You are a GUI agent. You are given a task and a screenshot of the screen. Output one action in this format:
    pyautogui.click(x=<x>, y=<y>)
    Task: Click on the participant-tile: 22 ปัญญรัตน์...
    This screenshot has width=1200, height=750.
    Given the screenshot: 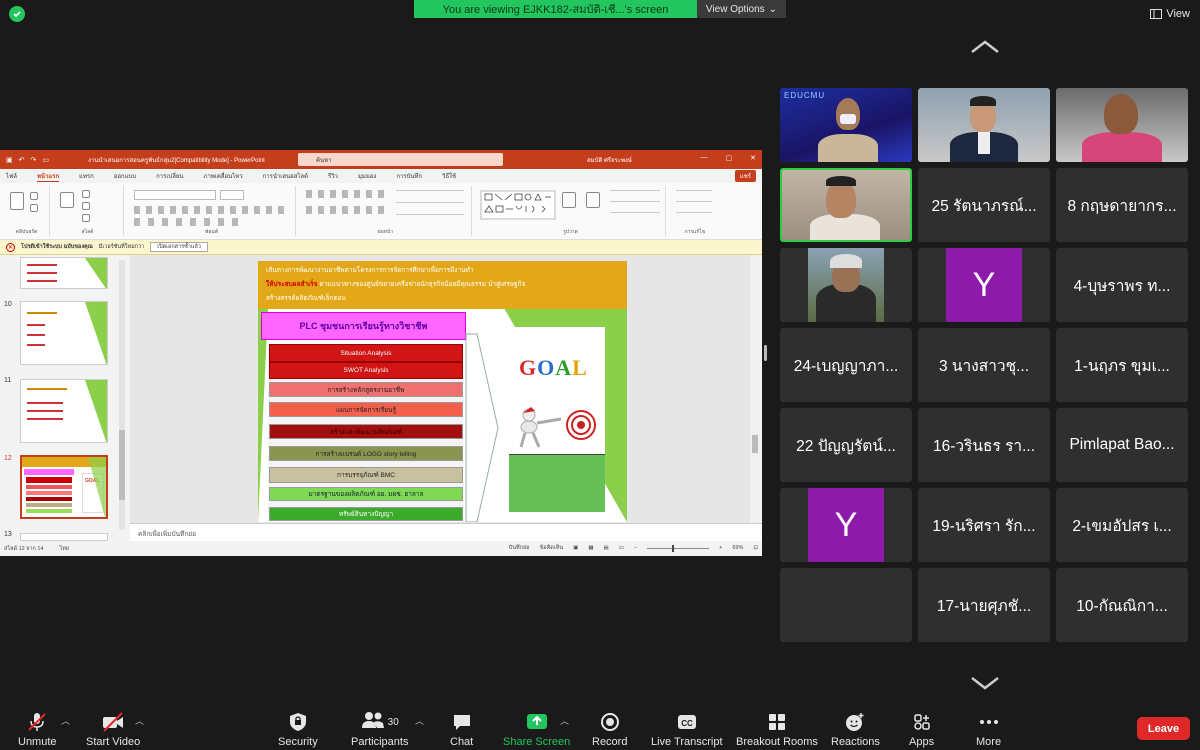 What is the action you would take?
    pyautogui.click(x=846, y=445)
    